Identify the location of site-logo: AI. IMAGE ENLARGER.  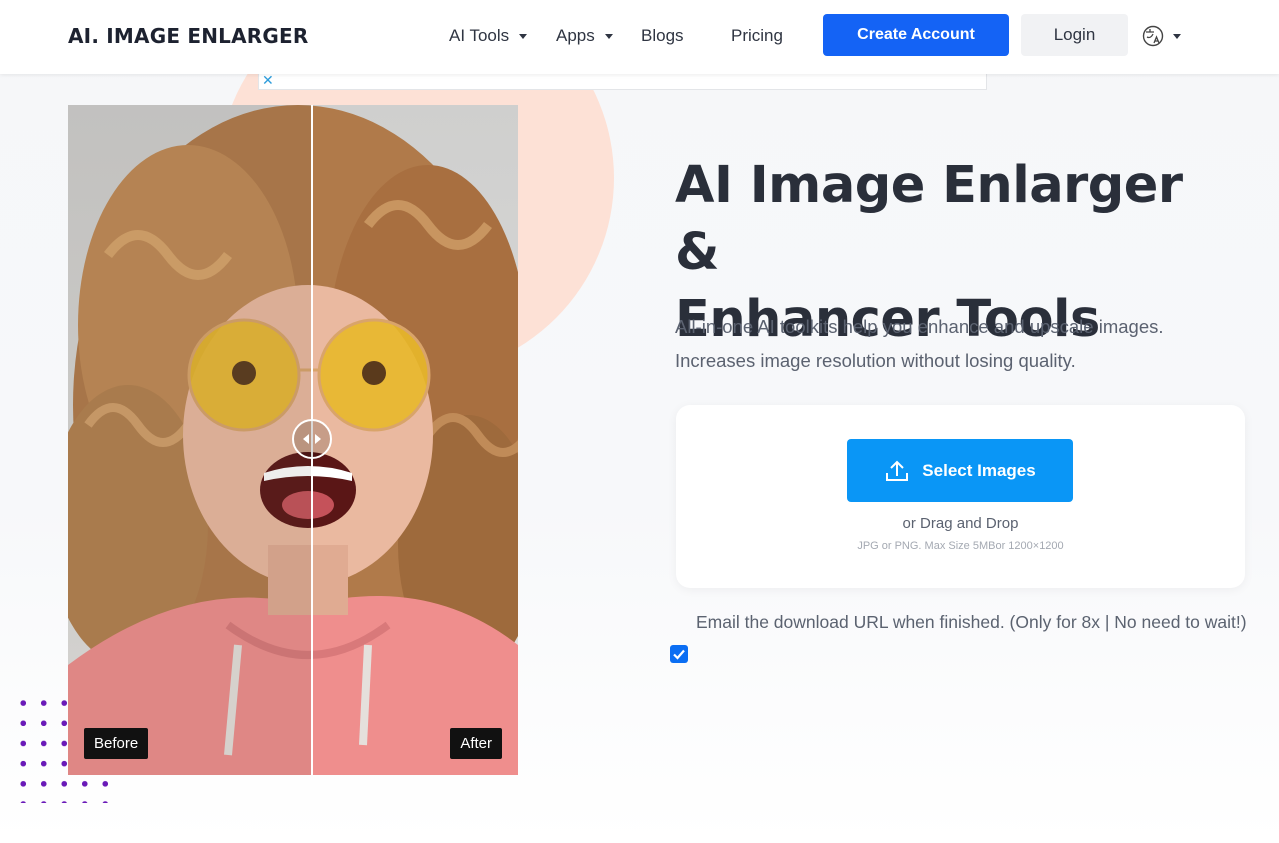
(188, 36).